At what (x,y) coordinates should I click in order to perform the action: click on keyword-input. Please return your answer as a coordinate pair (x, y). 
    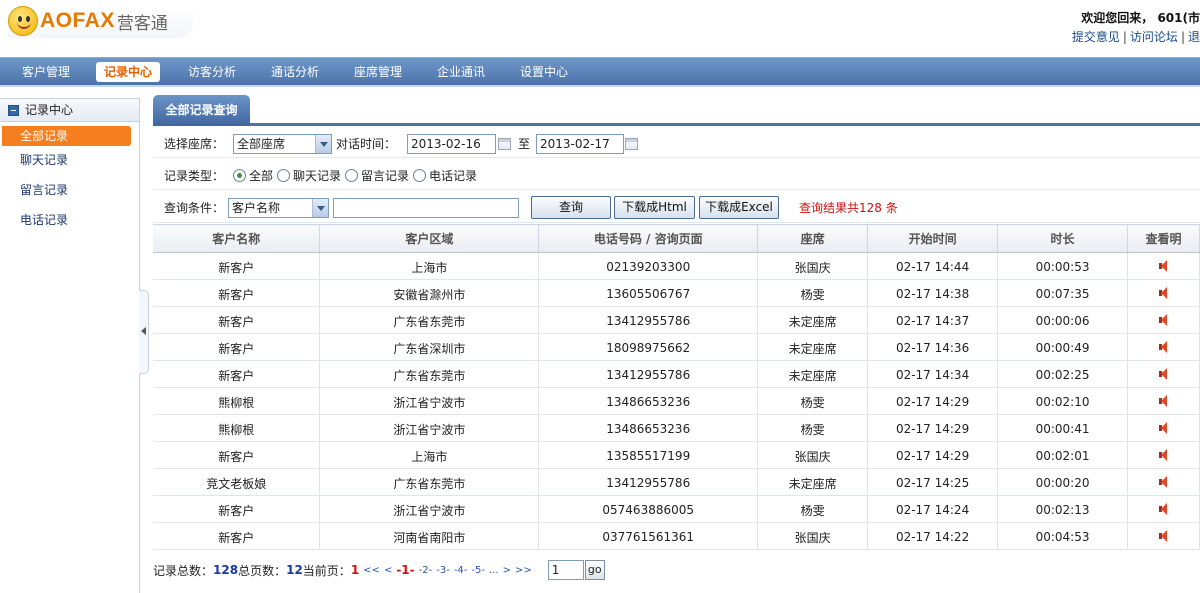
    Looking at the image, I should click on (426, 208).